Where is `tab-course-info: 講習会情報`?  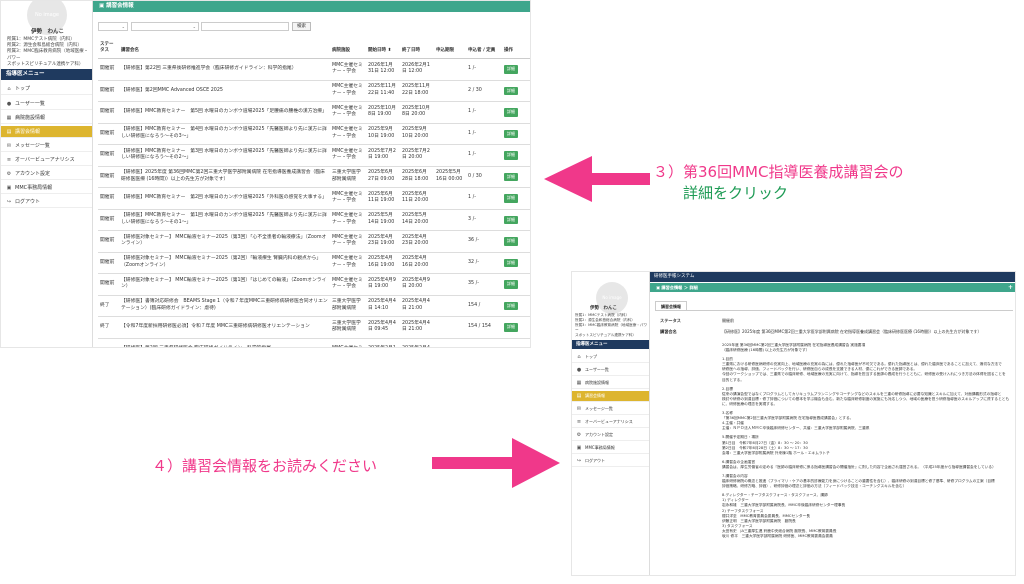 tab-course-info: 講習会情報 is located at coordinates (671, 305).